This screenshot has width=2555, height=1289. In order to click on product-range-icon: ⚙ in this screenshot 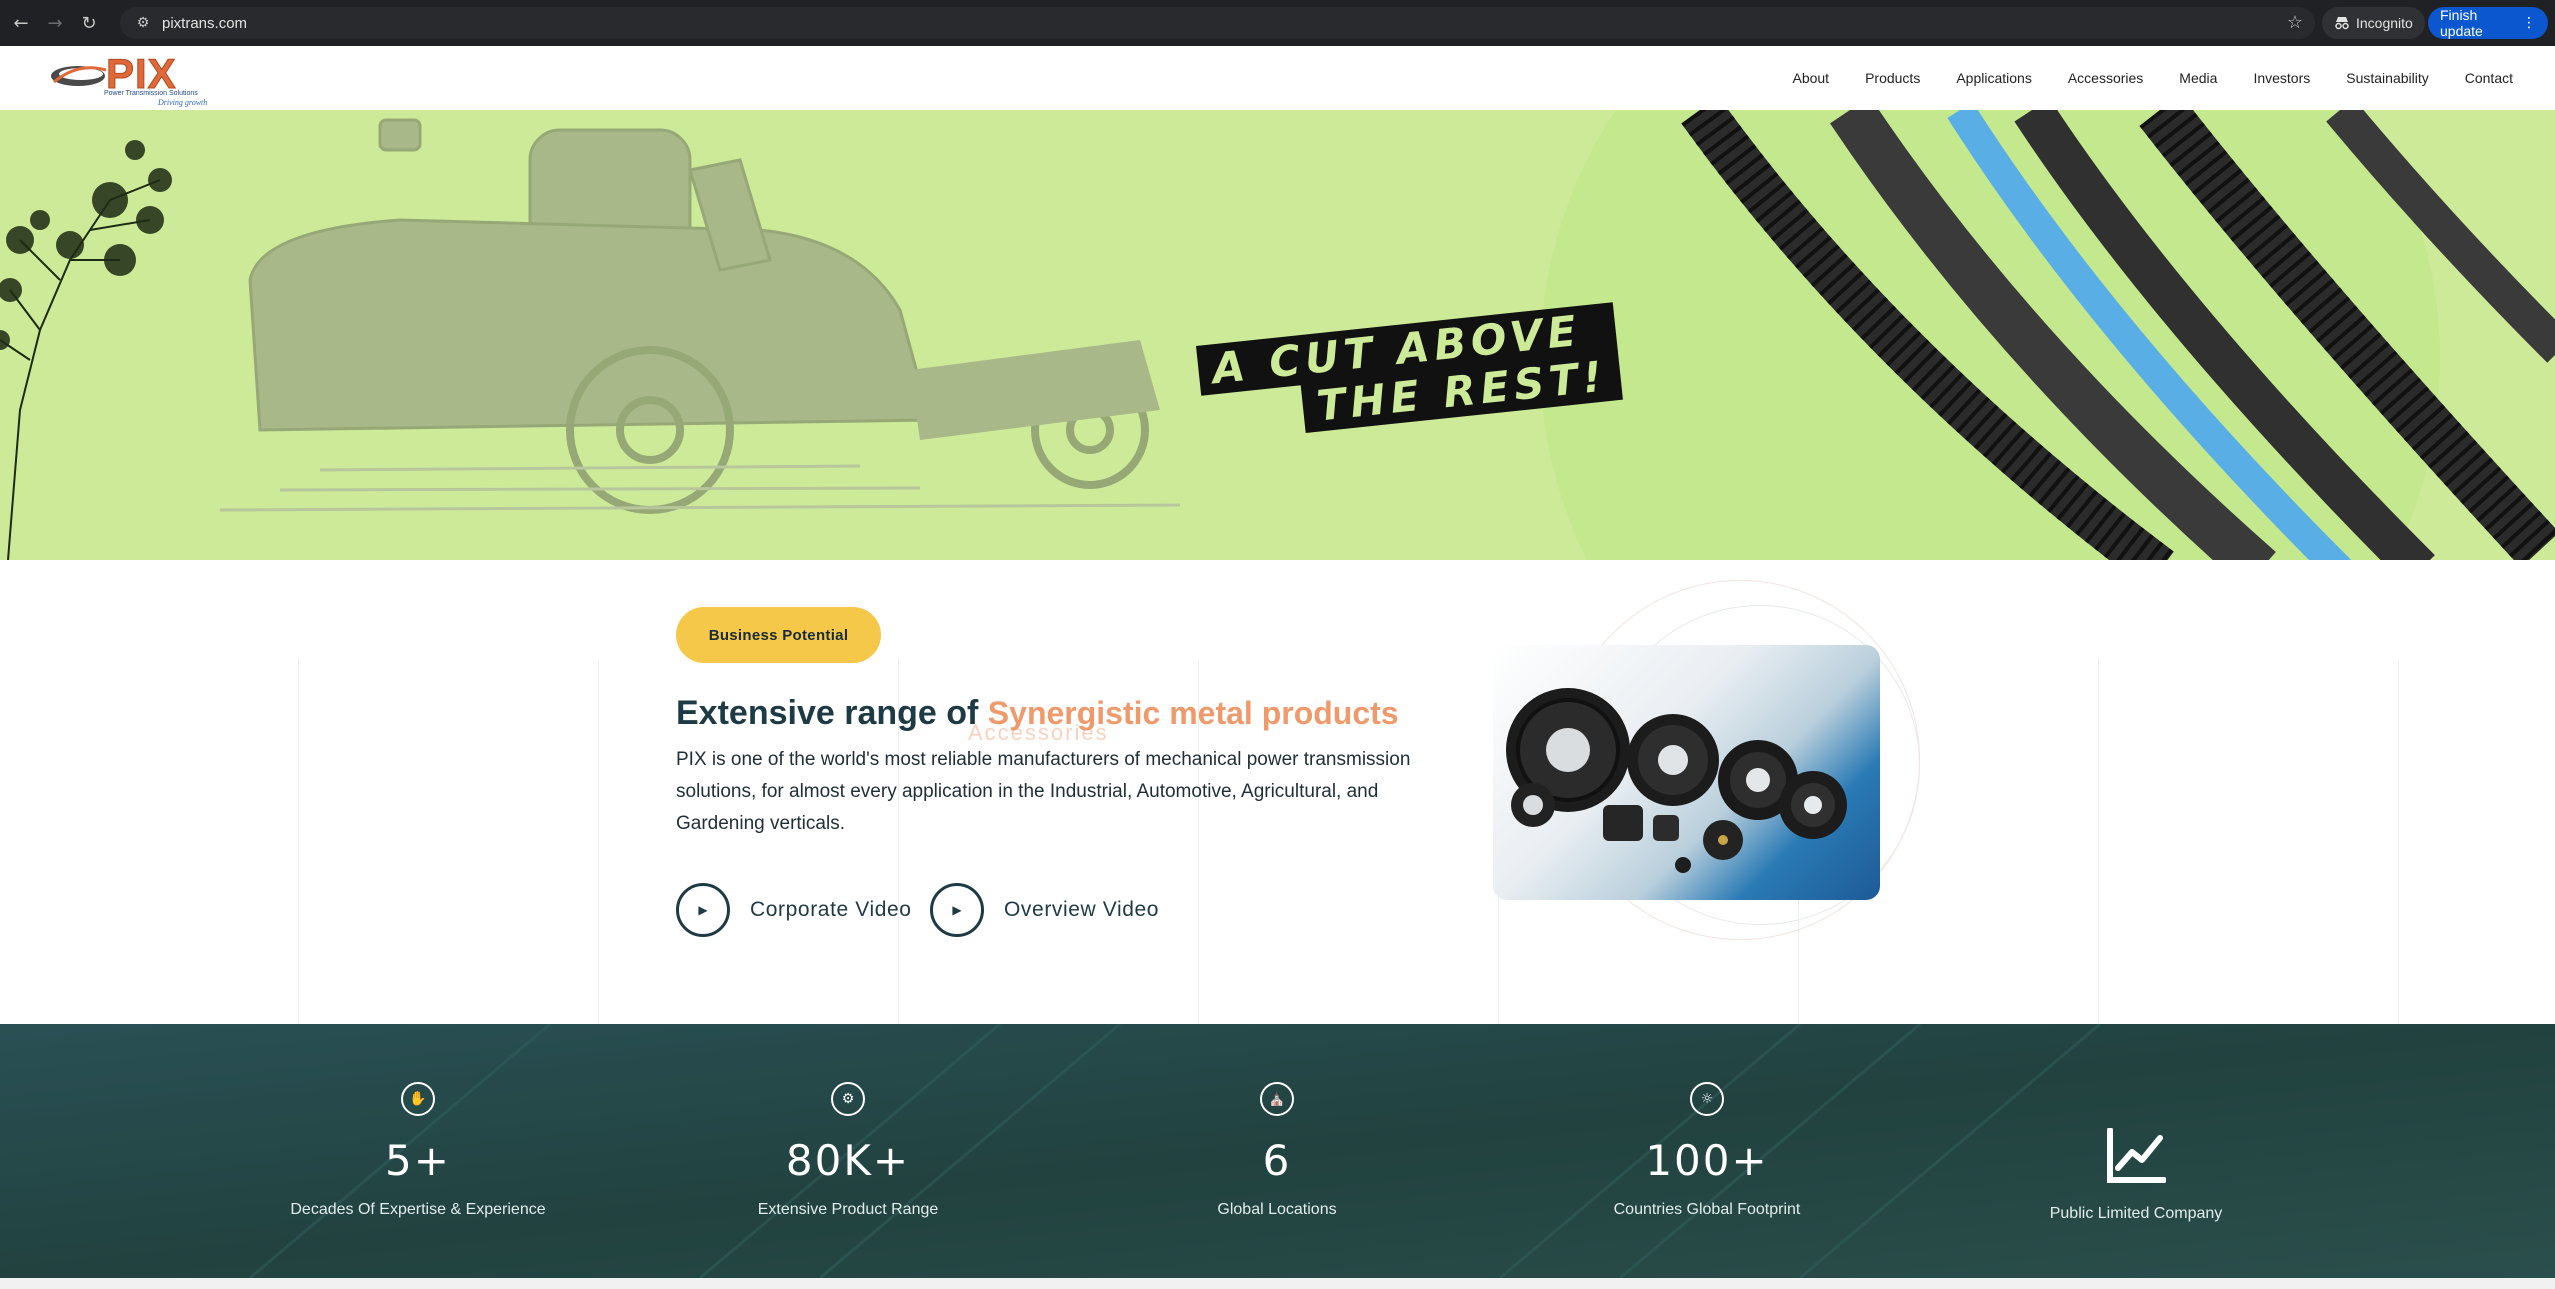, I will do `click(848, 1099)`.